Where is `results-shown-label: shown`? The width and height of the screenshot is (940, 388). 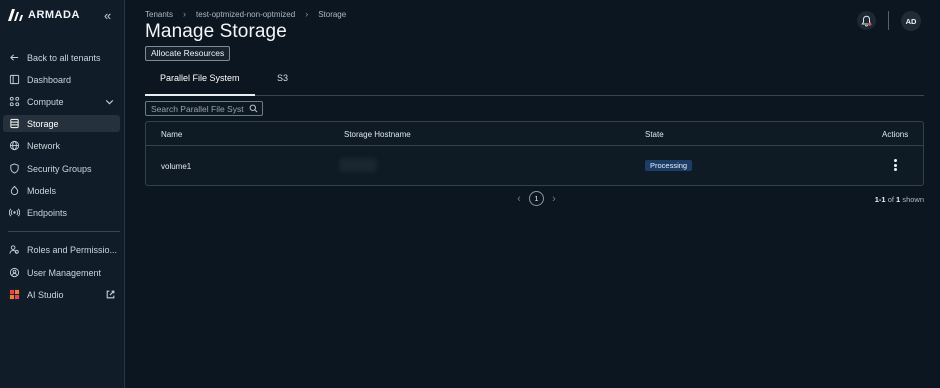 results-shown-label: shown is located at coordinates (913, 199).